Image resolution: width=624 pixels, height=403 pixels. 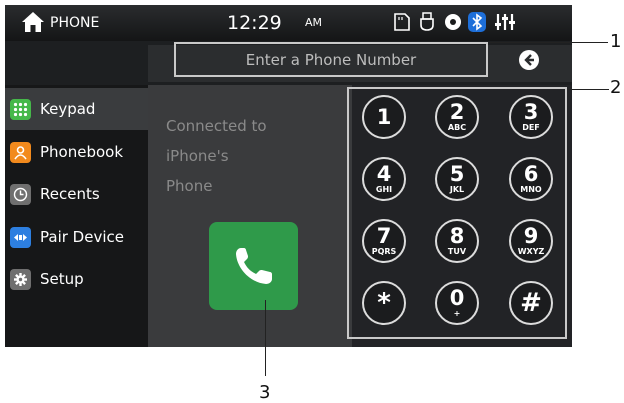 I want to click on usb-icon, so click(x=427, y=21).